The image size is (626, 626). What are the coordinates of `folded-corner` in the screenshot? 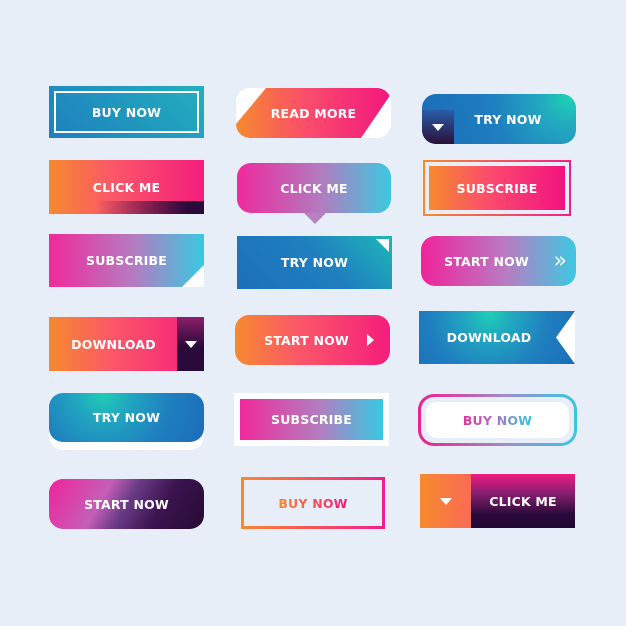 It's located at (382, 245).